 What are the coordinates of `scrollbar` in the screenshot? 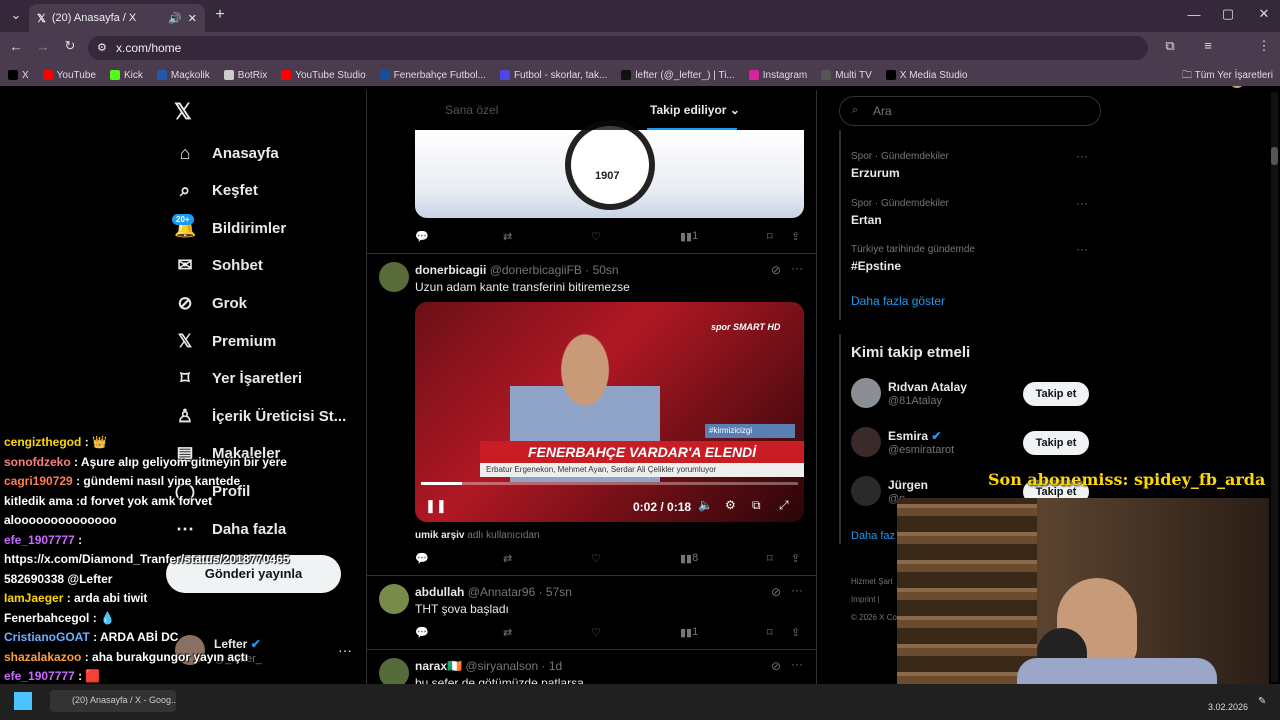 It's located at (1274, 387).